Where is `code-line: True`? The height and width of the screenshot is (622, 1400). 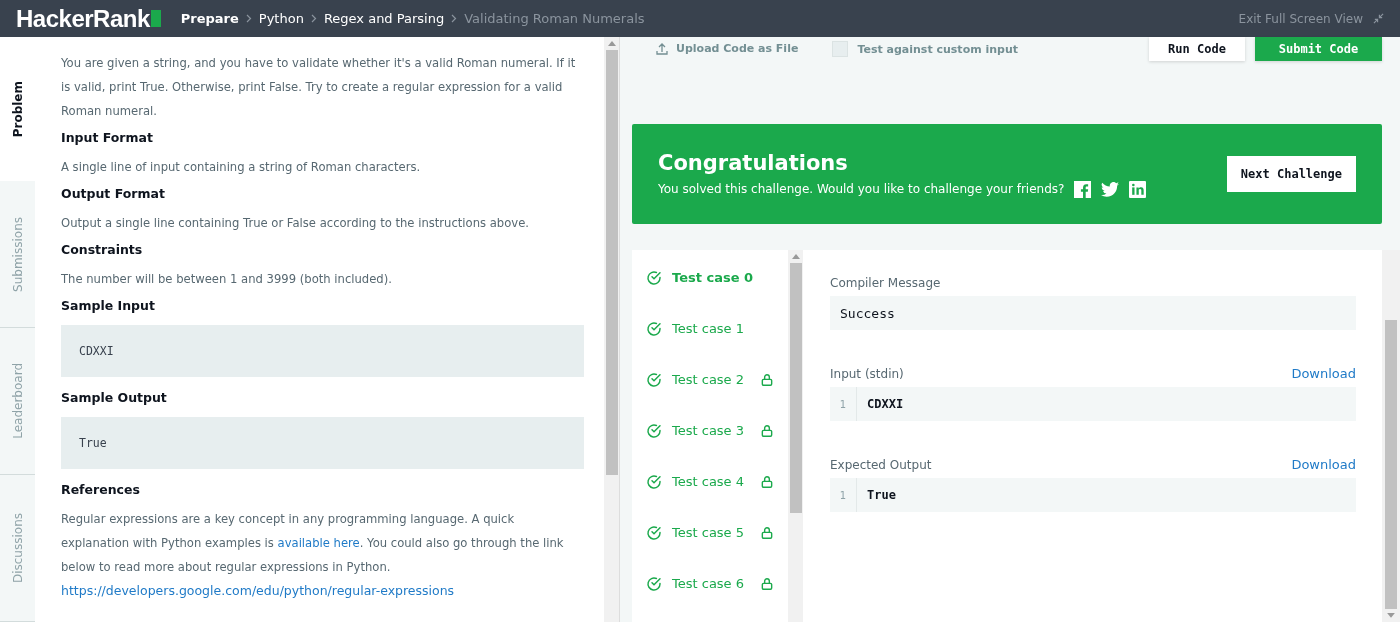
code-line: True is located at coordinates (881, 495).